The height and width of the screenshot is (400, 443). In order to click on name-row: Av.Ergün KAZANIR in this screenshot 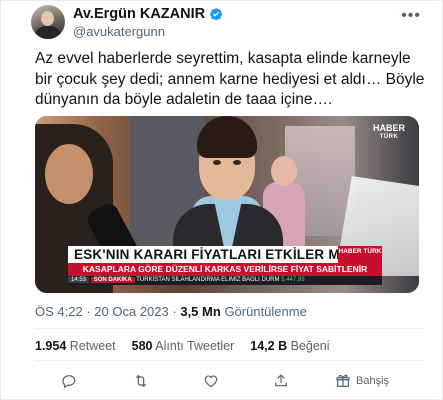, I will do `click(148, 14)`.